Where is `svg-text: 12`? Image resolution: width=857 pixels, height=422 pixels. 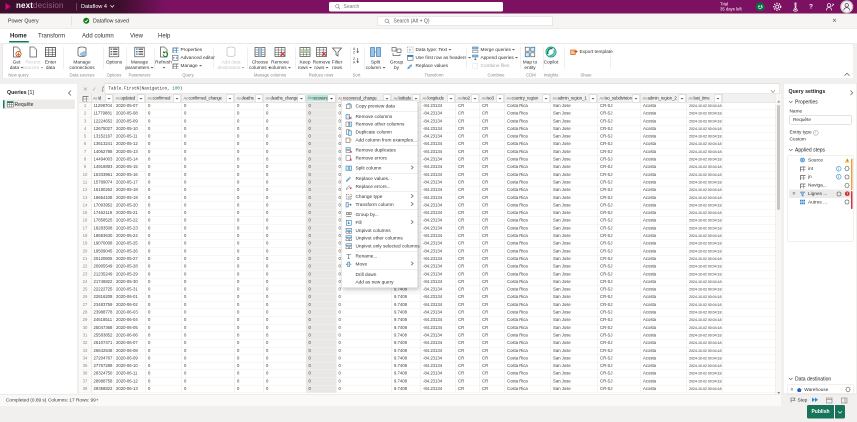 svg-text: 12 is located at coordinates (349, 197).